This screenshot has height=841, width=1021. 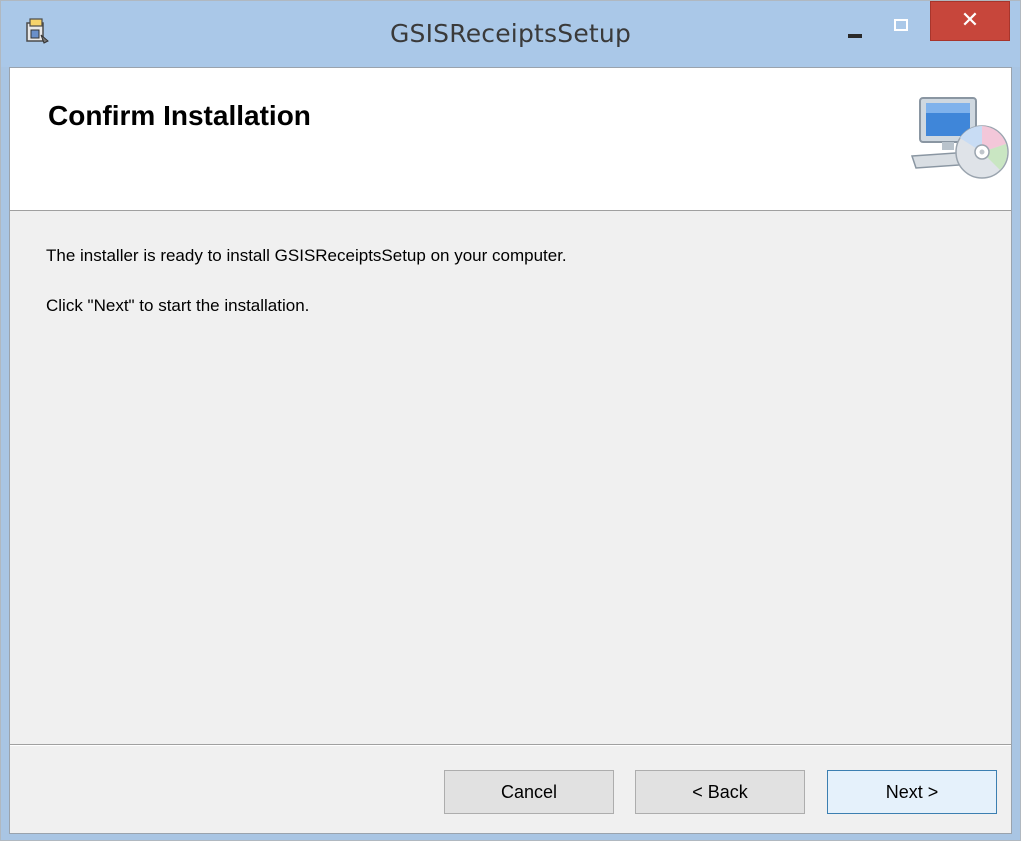 What do you see at coordinates (179, 115) in the screenshot?
I see `page-title: Confirm Installation` at bounding box center [179, 115].